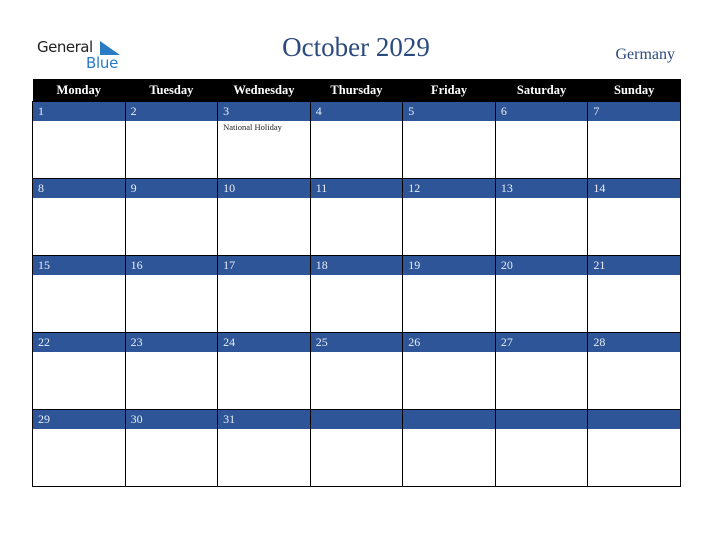  Describe the element at coordinates (79, 217) in the screenshot. I see `day-cell: 8` at that location.